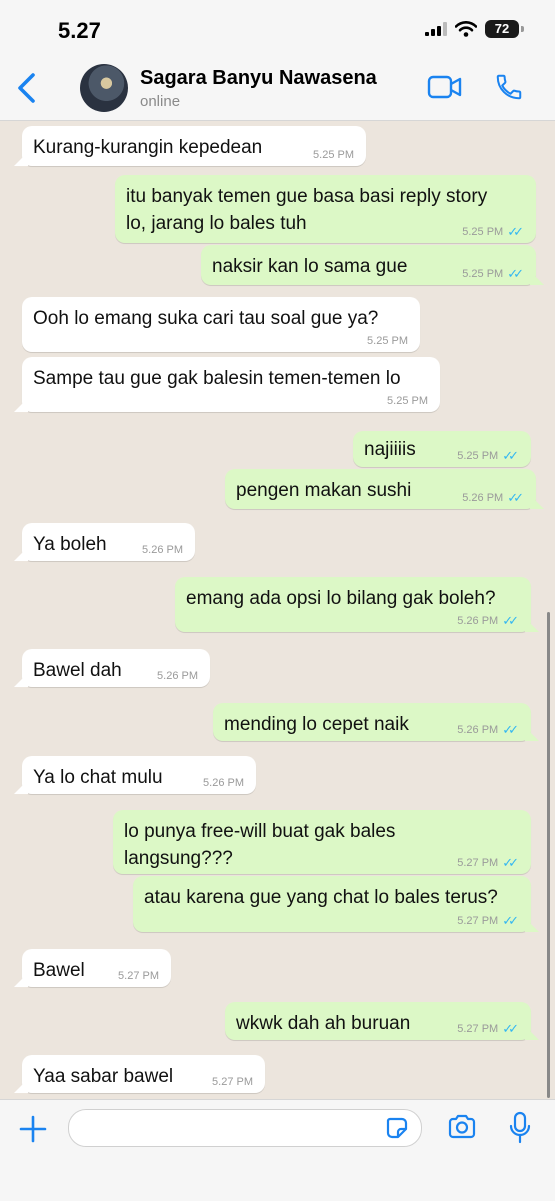 The image size is (555, 1201). I want to click on sticker-icon, so click(397, 1128).